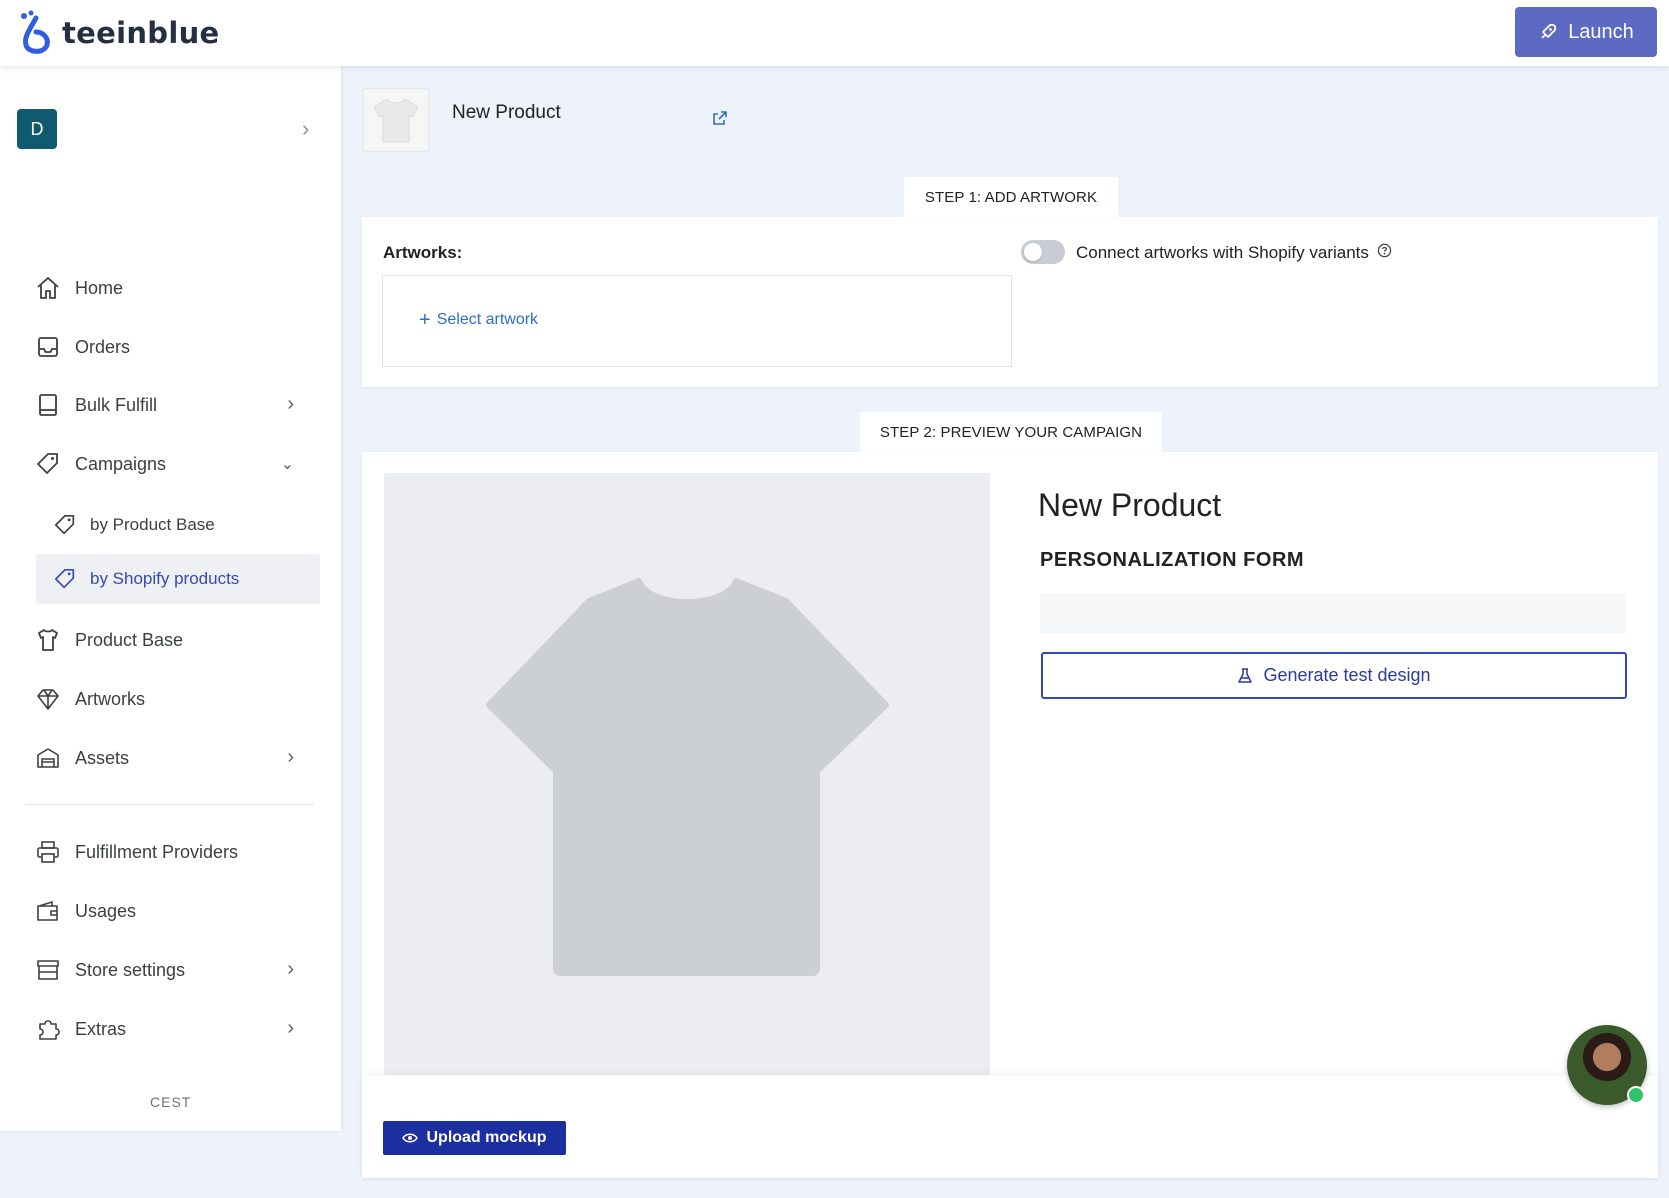 The height and width of the screenshot is (1198, 1669). I want to click on store-icon, so click(48, 970).